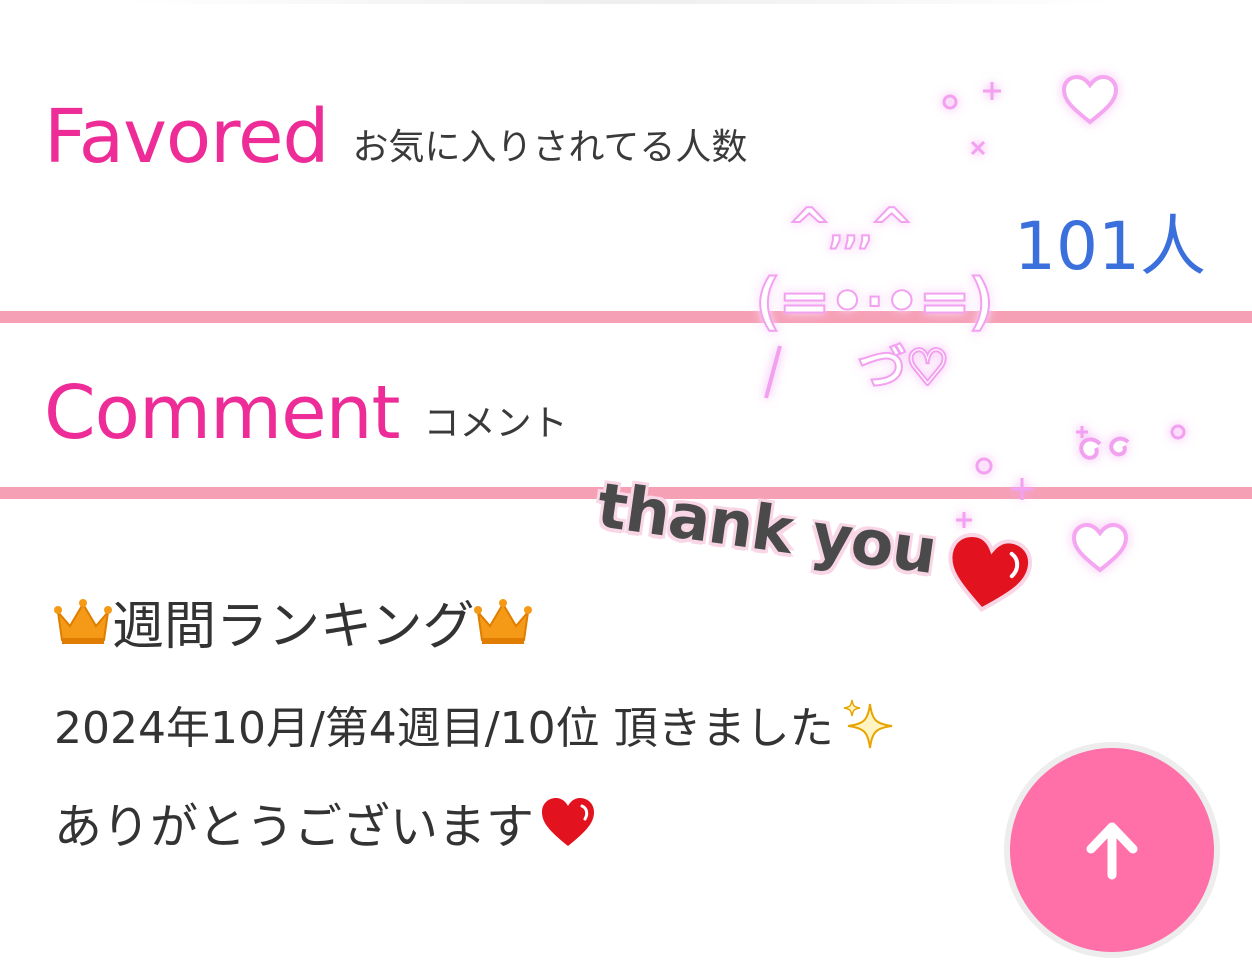 This screenshot has width=1252, height=960. I want to click on divider, so click(626, 317).